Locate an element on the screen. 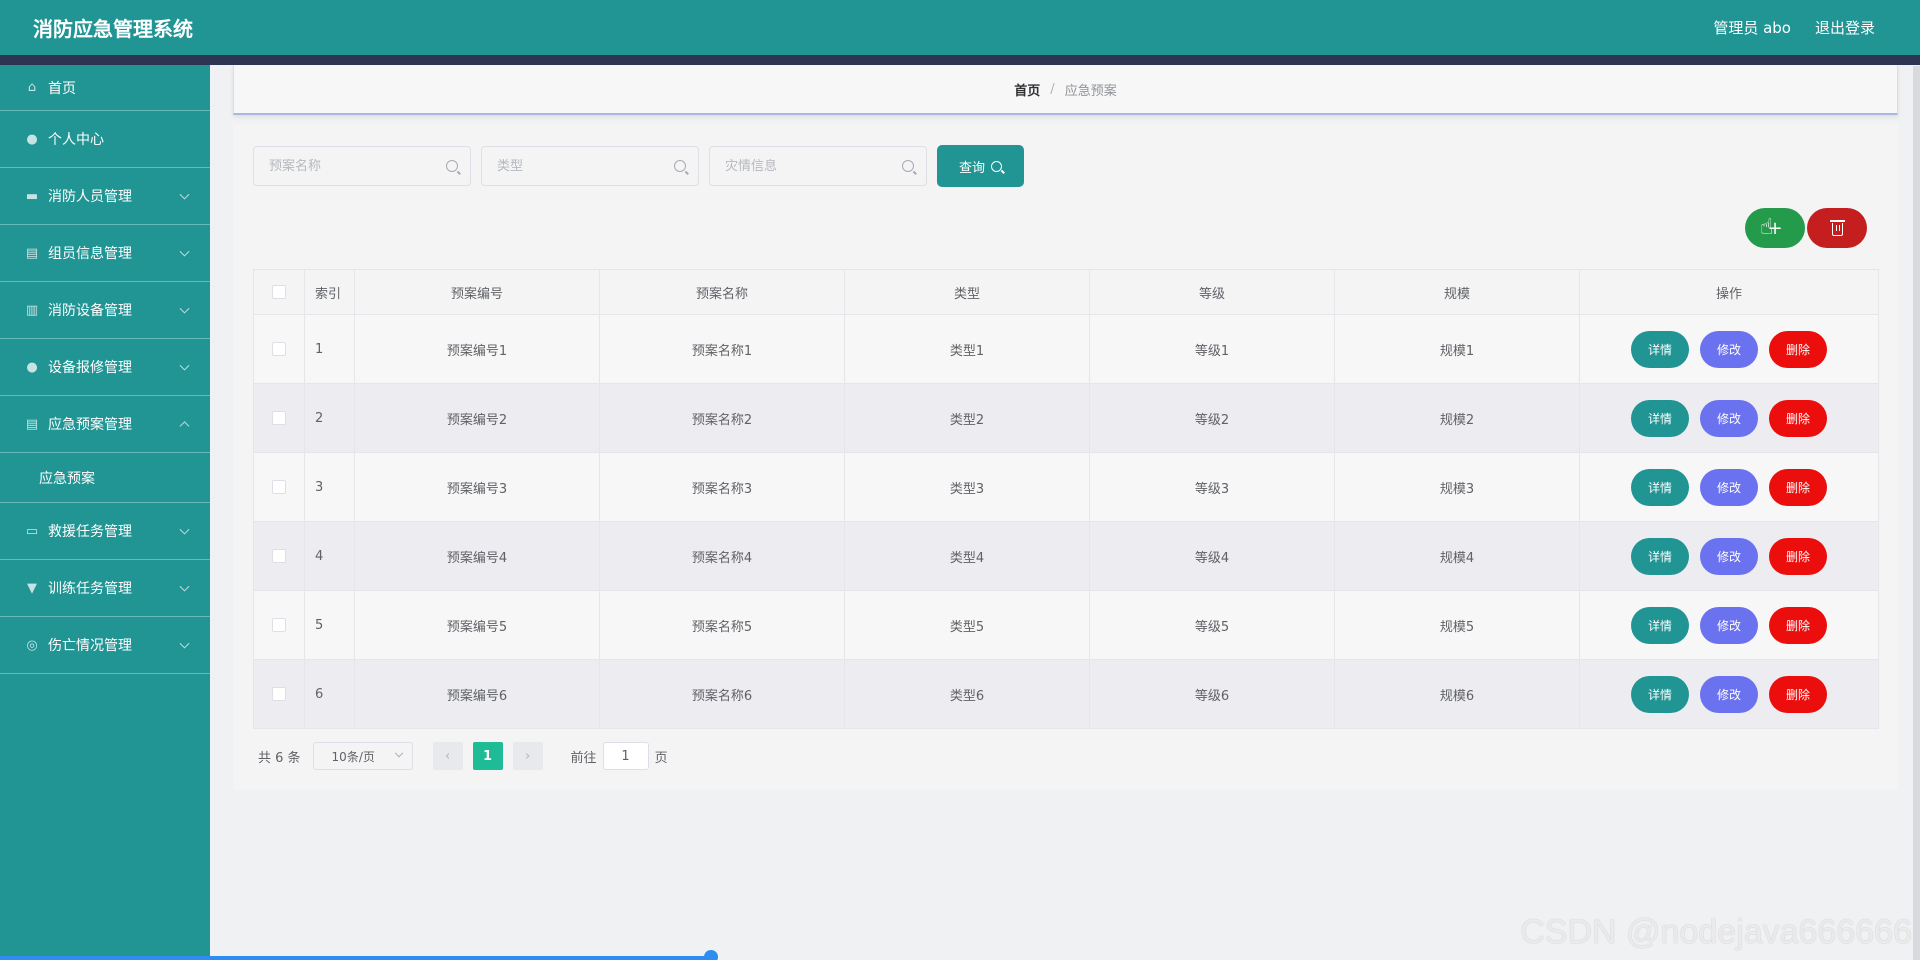 This screenshot has height=960, width=1920. sidebar-item-firefighter-management: ▬ 消防人员管理 is located at coordinates (105, 196).